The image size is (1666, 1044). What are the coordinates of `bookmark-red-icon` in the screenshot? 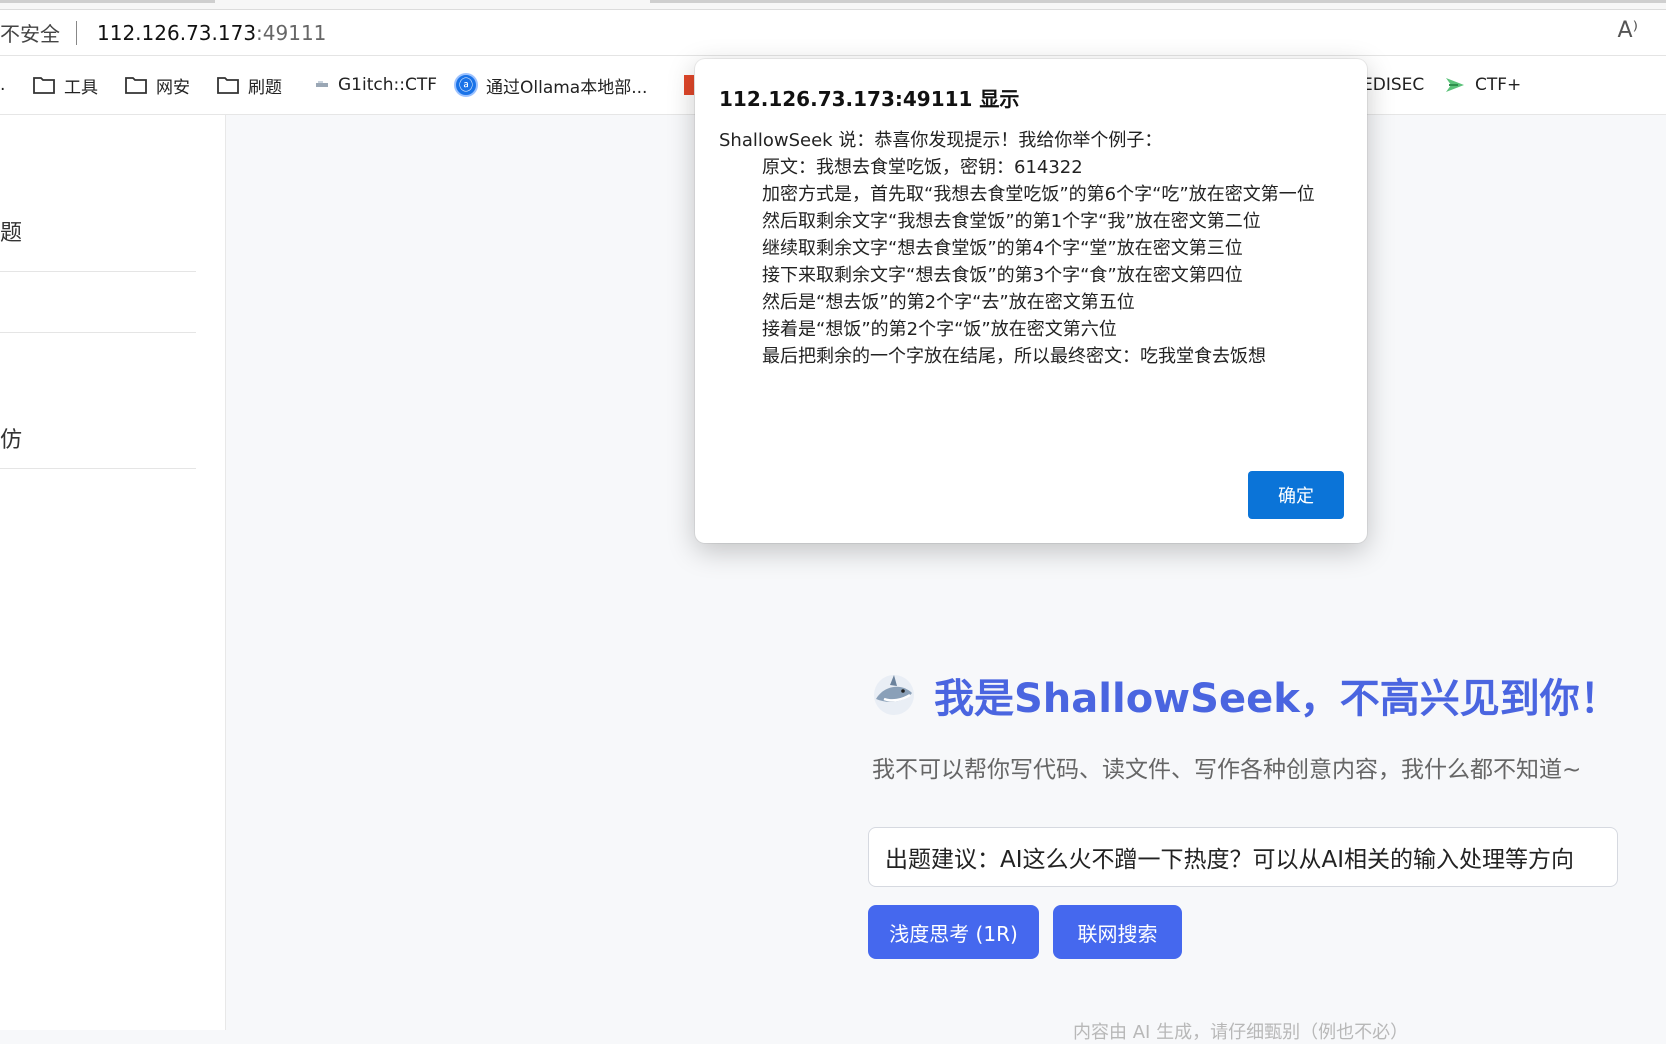 It's located at (689, 85).